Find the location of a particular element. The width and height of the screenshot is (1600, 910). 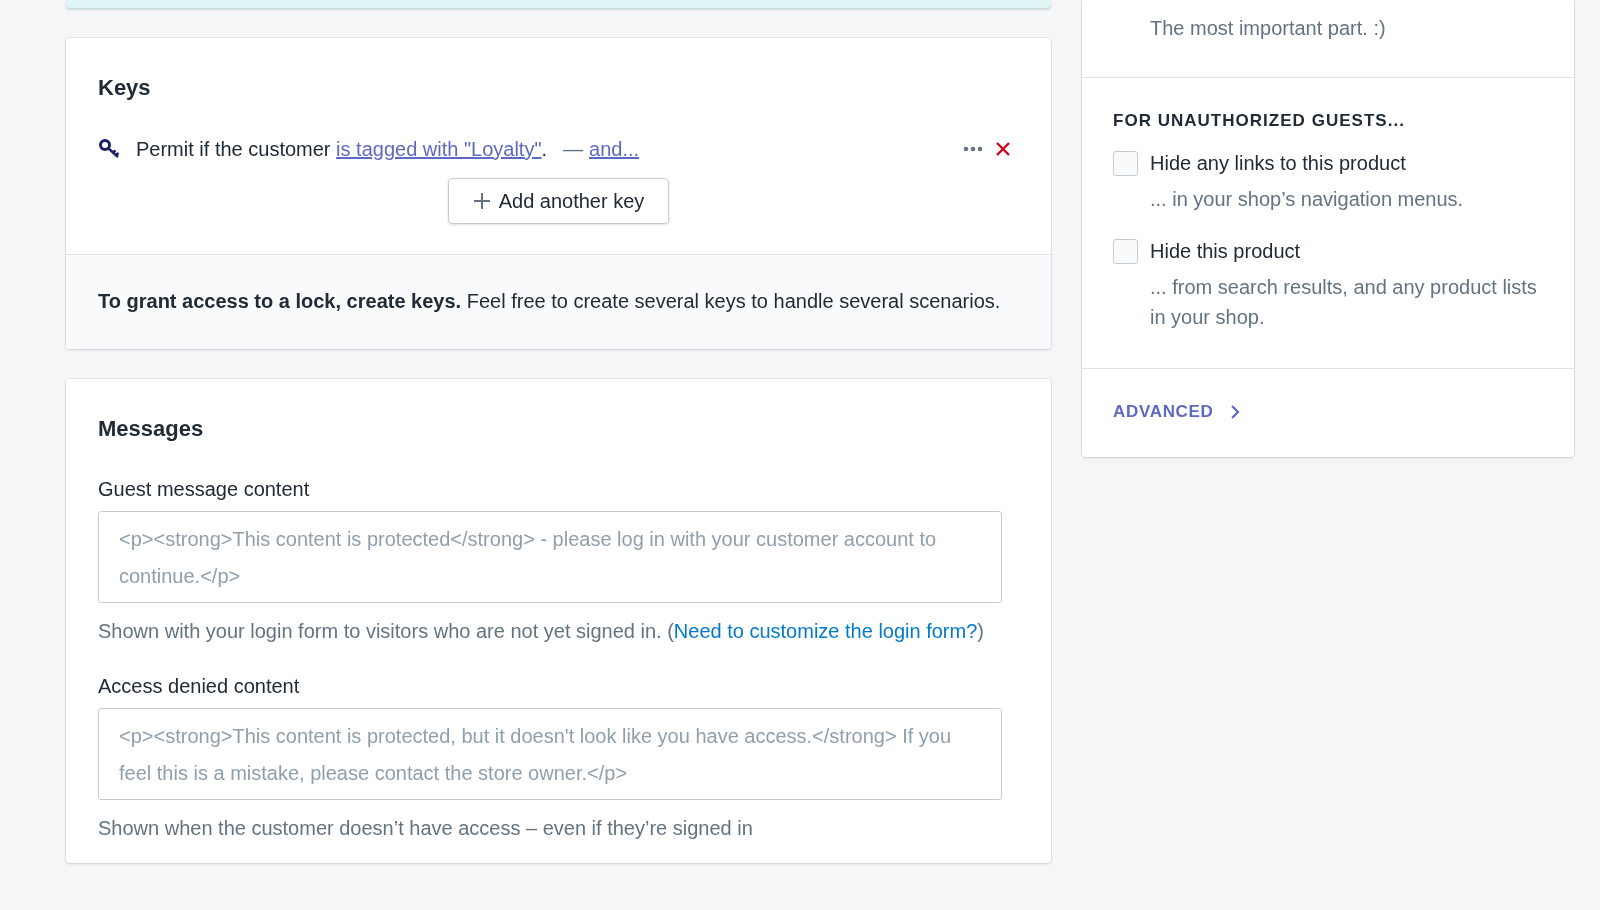

content-input-field: <p><strong>This content is protected</strong> - please log in with your customer account to continue.</p> is located at coordinates (550, 557).